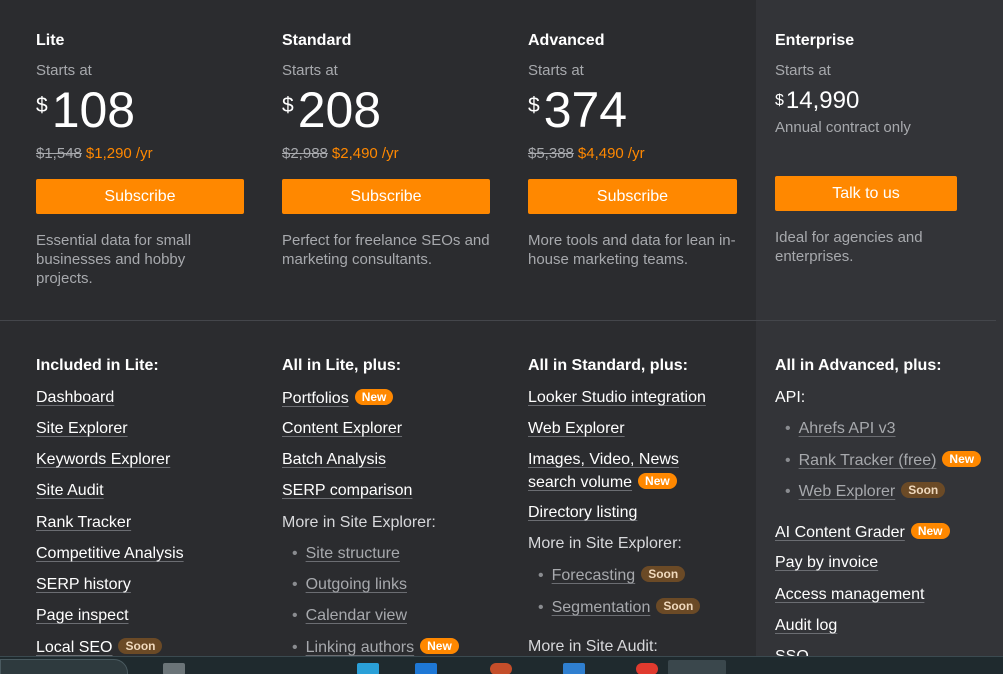  I want to click on sub-feature-item: • Forecasting Soon, so click(612, 575).